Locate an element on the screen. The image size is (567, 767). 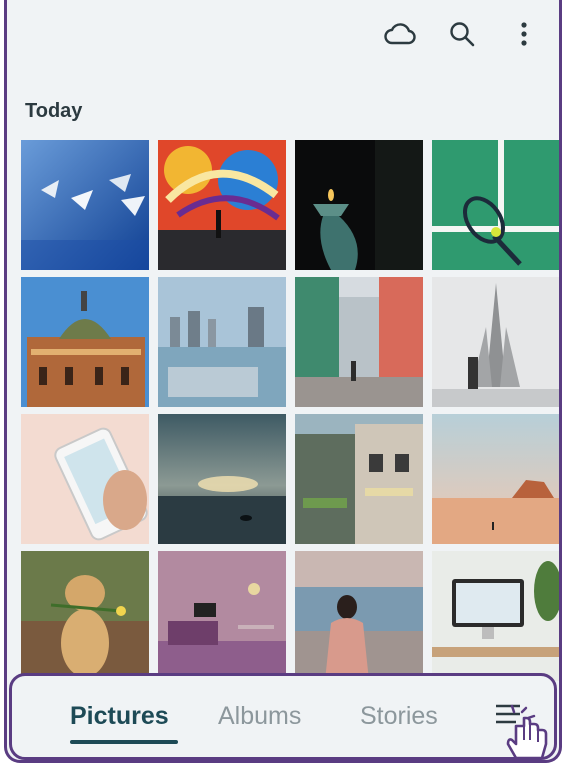
tab-albums: Albums is located at coordinates (259, 716).